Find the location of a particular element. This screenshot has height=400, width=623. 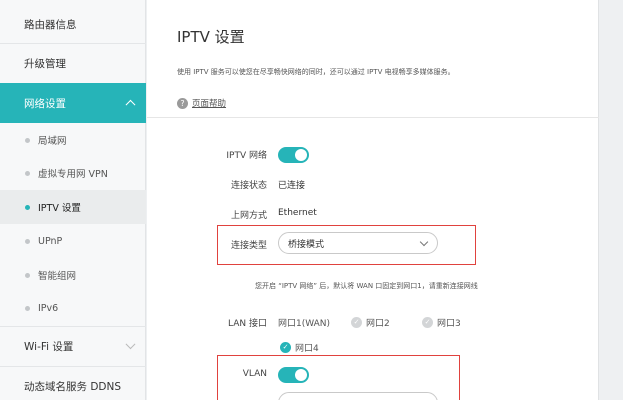

sidebar-subitem-lan: 局域网 is located at coordinates (73, 140).